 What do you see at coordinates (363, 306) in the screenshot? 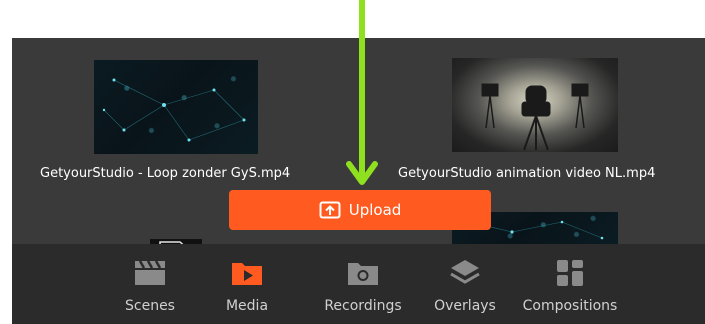
I see `nav-label: Recordings` at bounding box center [363, 306].